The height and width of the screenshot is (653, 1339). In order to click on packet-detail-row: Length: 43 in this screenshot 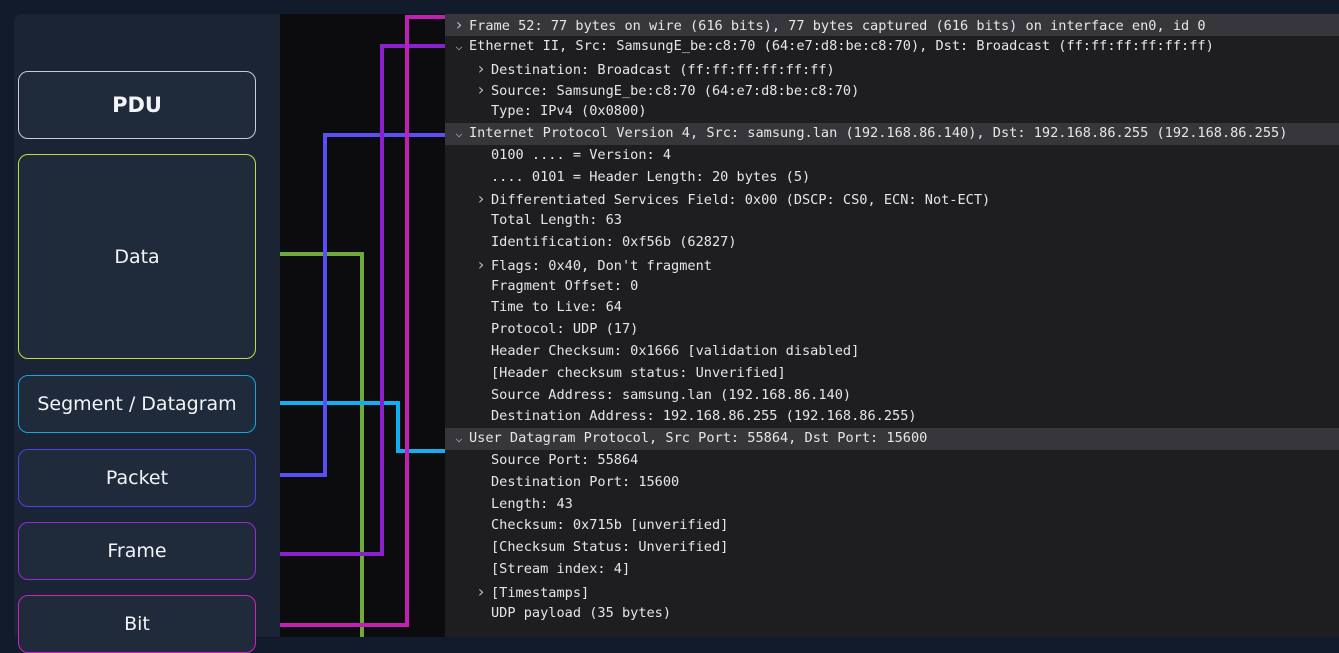, I will do `click(892, 505)`.